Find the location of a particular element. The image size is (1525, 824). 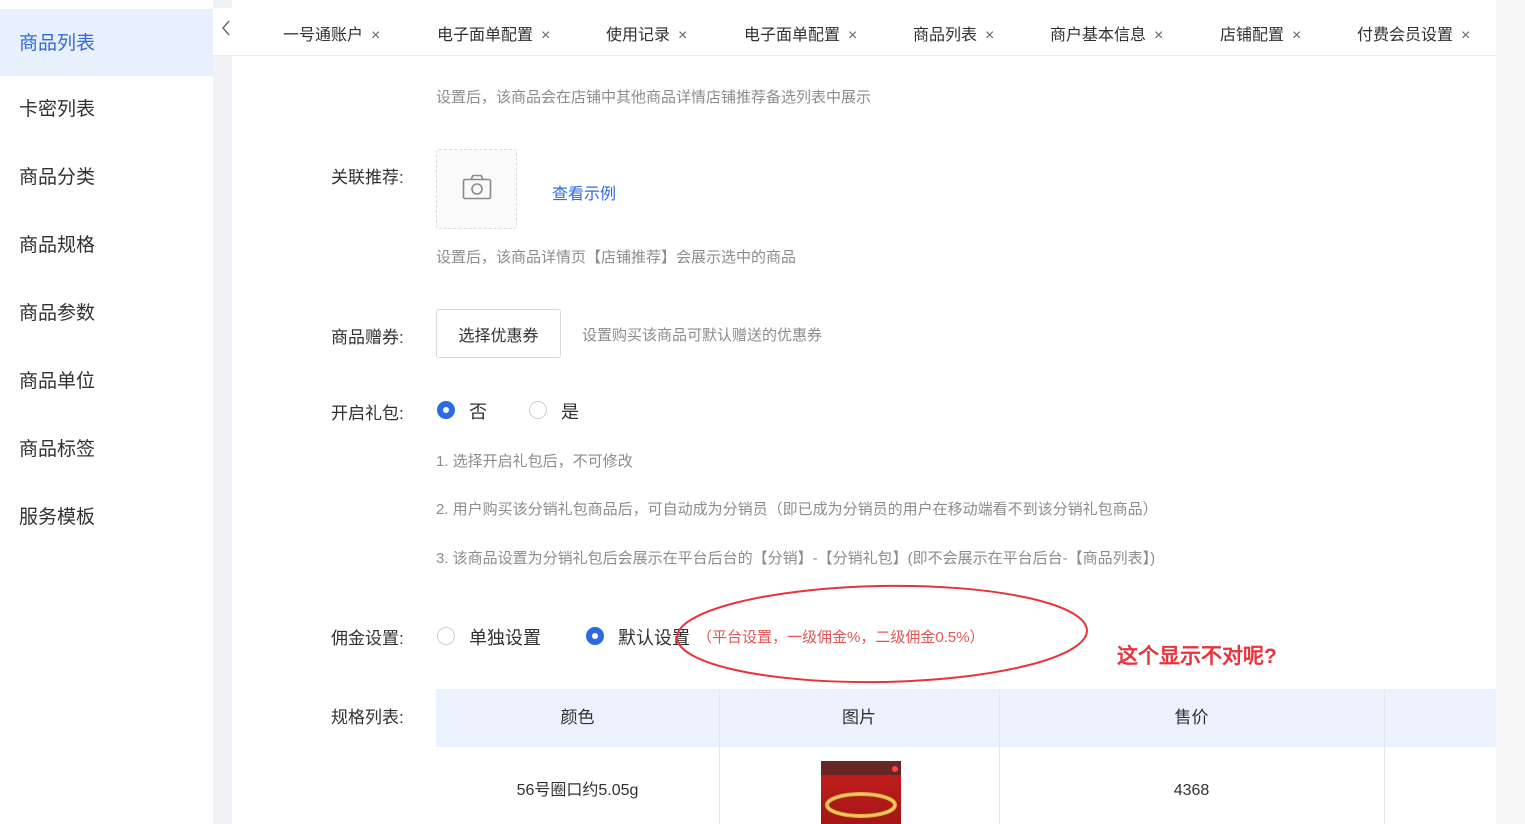

tab-item: 商品列表 × is located at coordinates (953, 33).